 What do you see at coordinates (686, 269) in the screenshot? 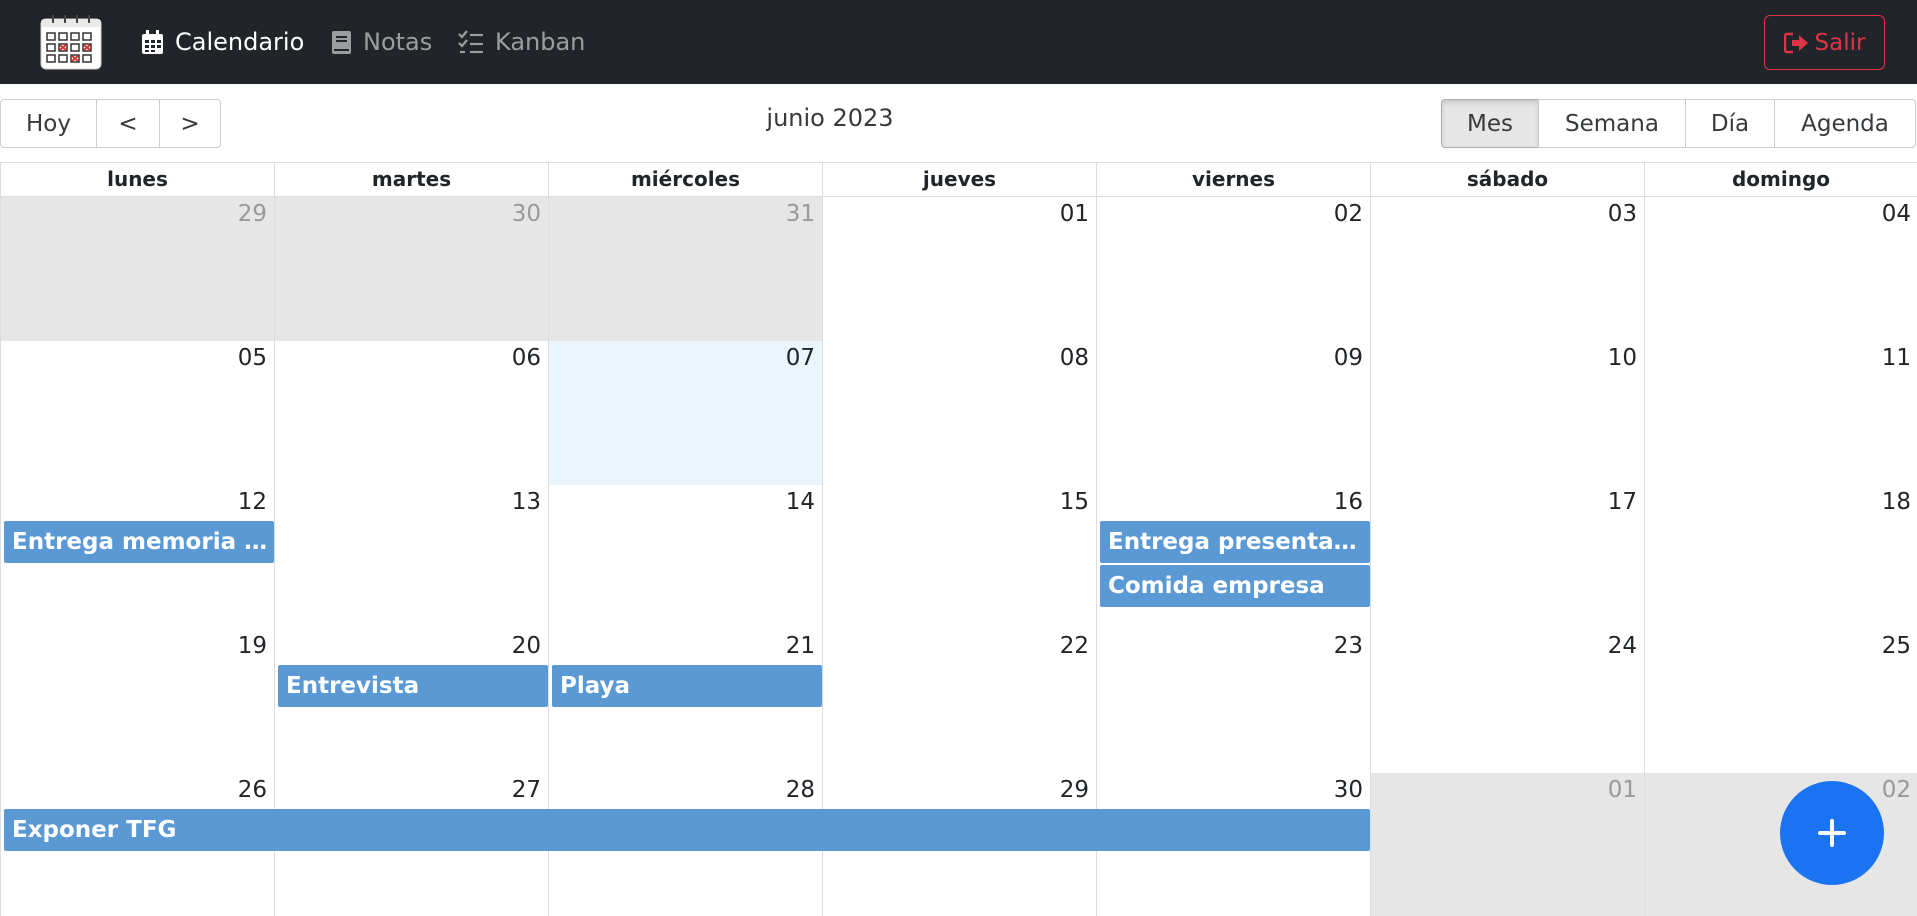
I see `day-cell: 31` at bounding box center [686, 269].